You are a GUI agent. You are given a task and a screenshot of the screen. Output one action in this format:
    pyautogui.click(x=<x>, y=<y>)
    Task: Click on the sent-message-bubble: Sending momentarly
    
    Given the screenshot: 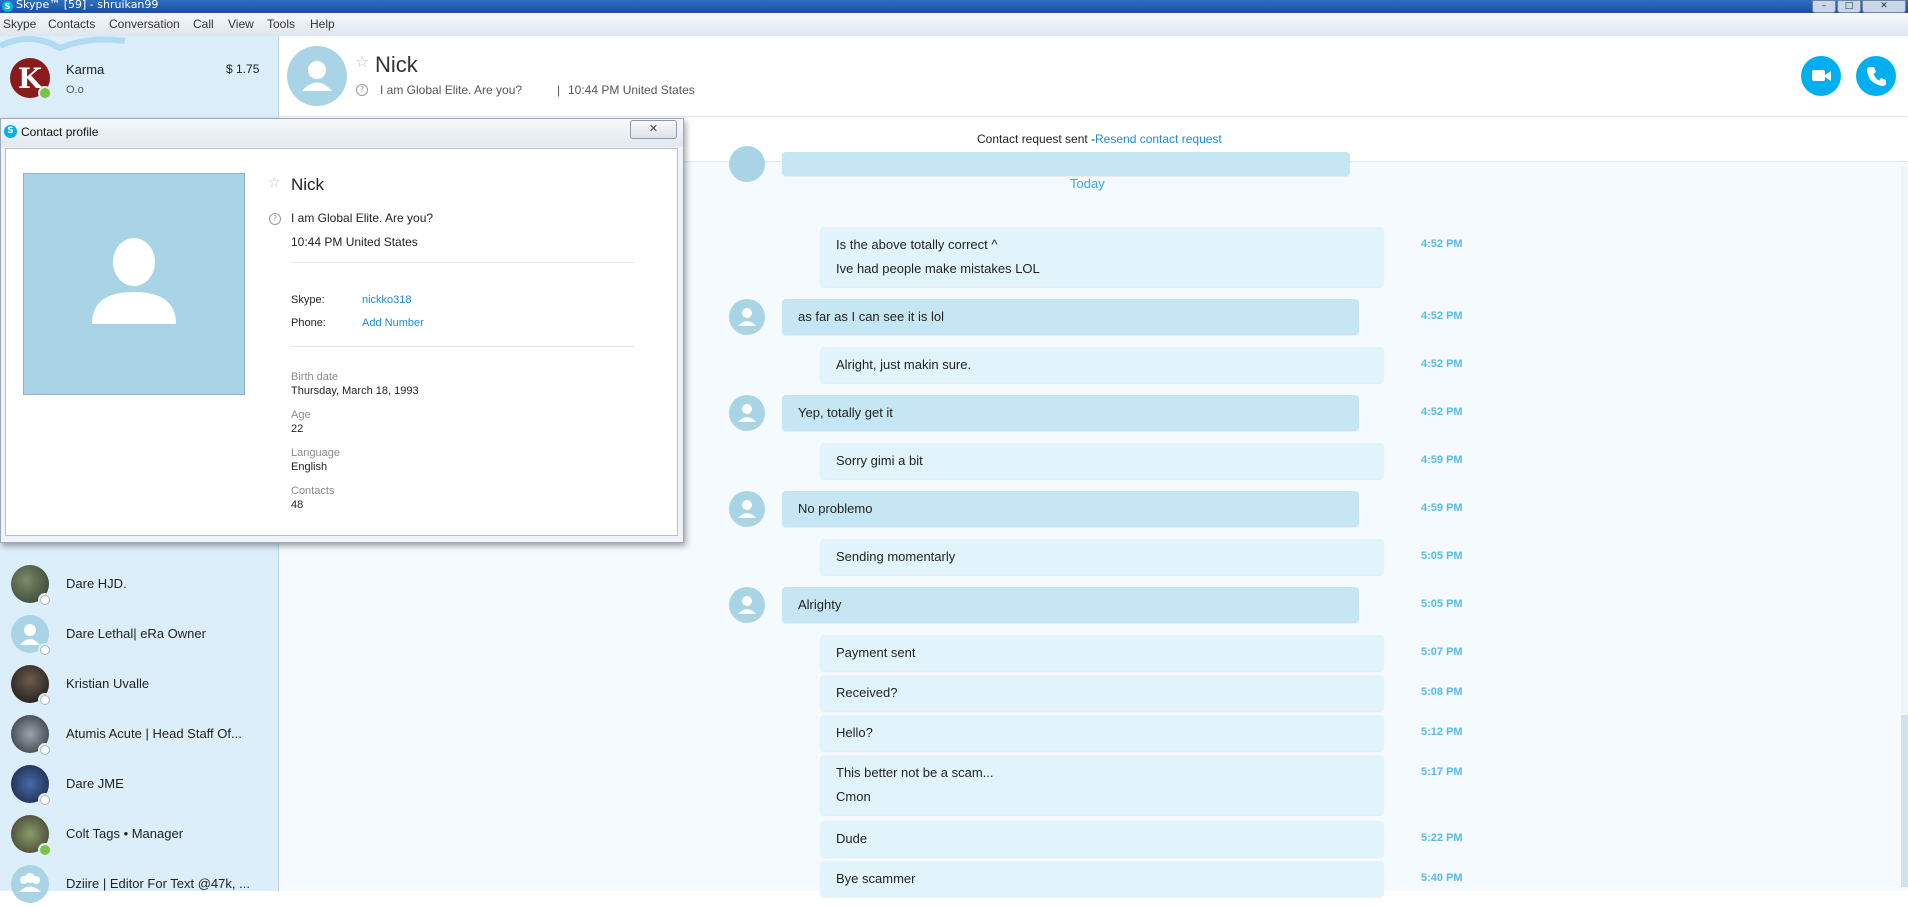 What is the action you would take?
    pyautogui.click(x=1102, y=557)
    